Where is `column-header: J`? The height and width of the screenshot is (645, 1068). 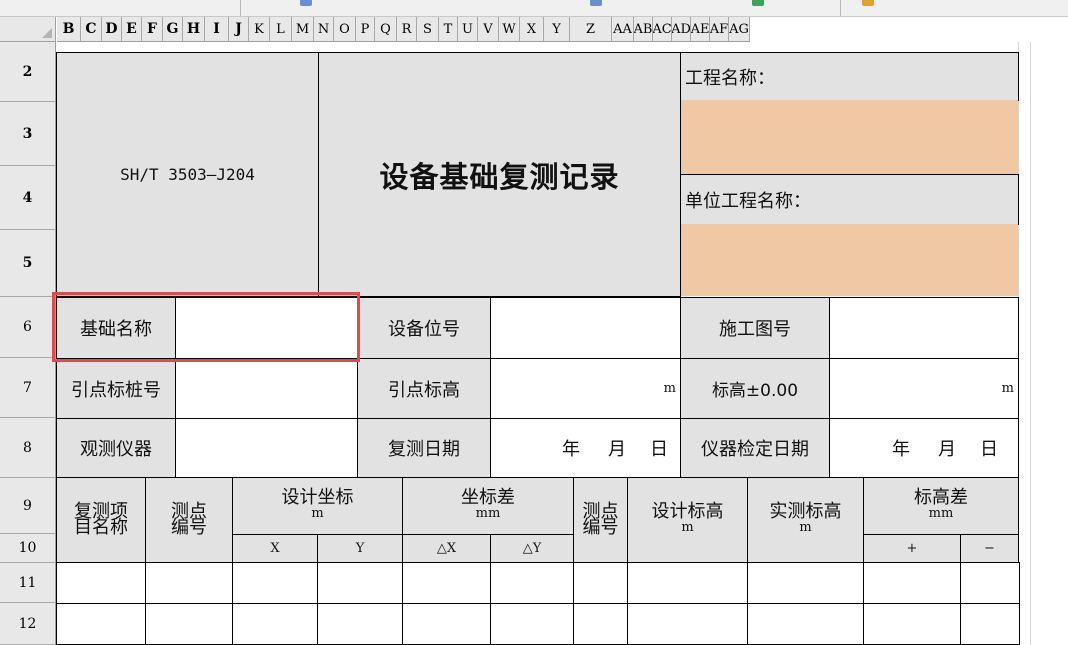
column-header: J is located at coordinates (239, 29).